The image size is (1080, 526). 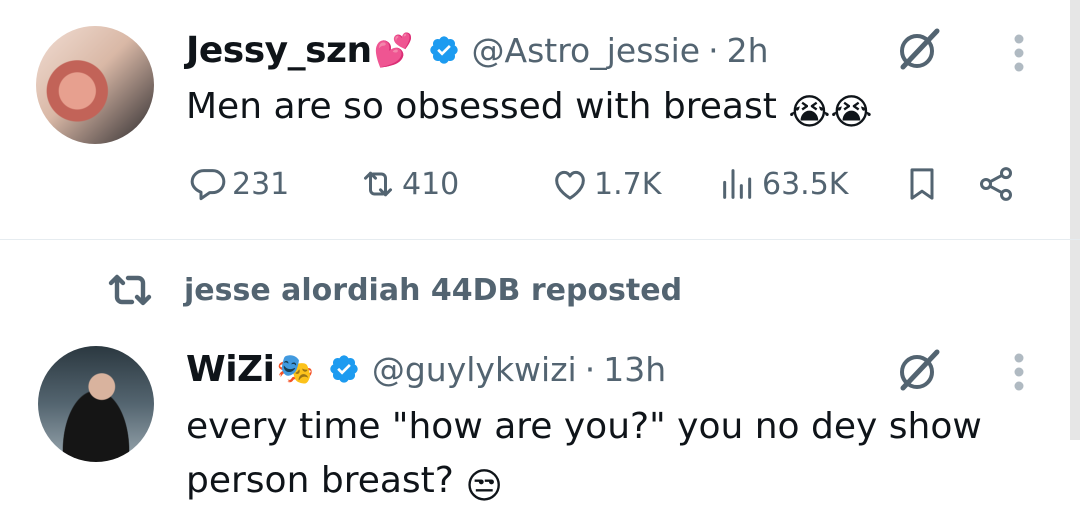 I want to click on repost-count: 410, so click(x=431, y=184).